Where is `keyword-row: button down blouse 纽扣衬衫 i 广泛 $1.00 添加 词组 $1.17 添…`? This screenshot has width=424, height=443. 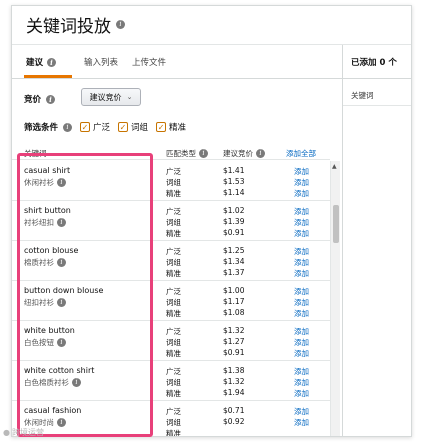 keyword-row: button down blouse 纽扣衬衫 i 广泛 $1.00 添加 词组 $1.17 添… is located at coordinates (171, 301).